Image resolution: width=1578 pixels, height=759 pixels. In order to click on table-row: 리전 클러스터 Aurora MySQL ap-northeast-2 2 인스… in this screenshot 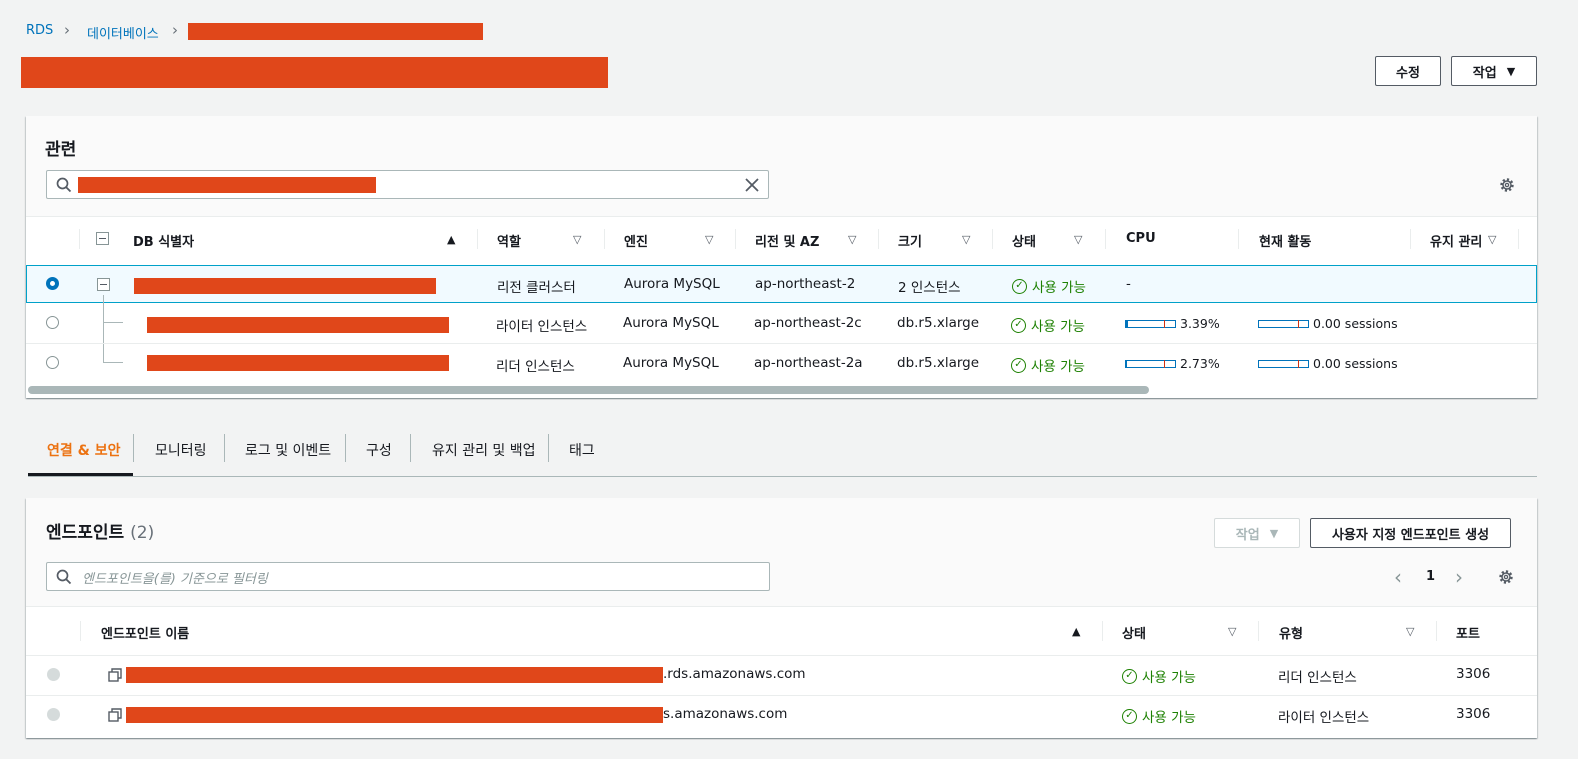, I will do `click(781, 284)`.